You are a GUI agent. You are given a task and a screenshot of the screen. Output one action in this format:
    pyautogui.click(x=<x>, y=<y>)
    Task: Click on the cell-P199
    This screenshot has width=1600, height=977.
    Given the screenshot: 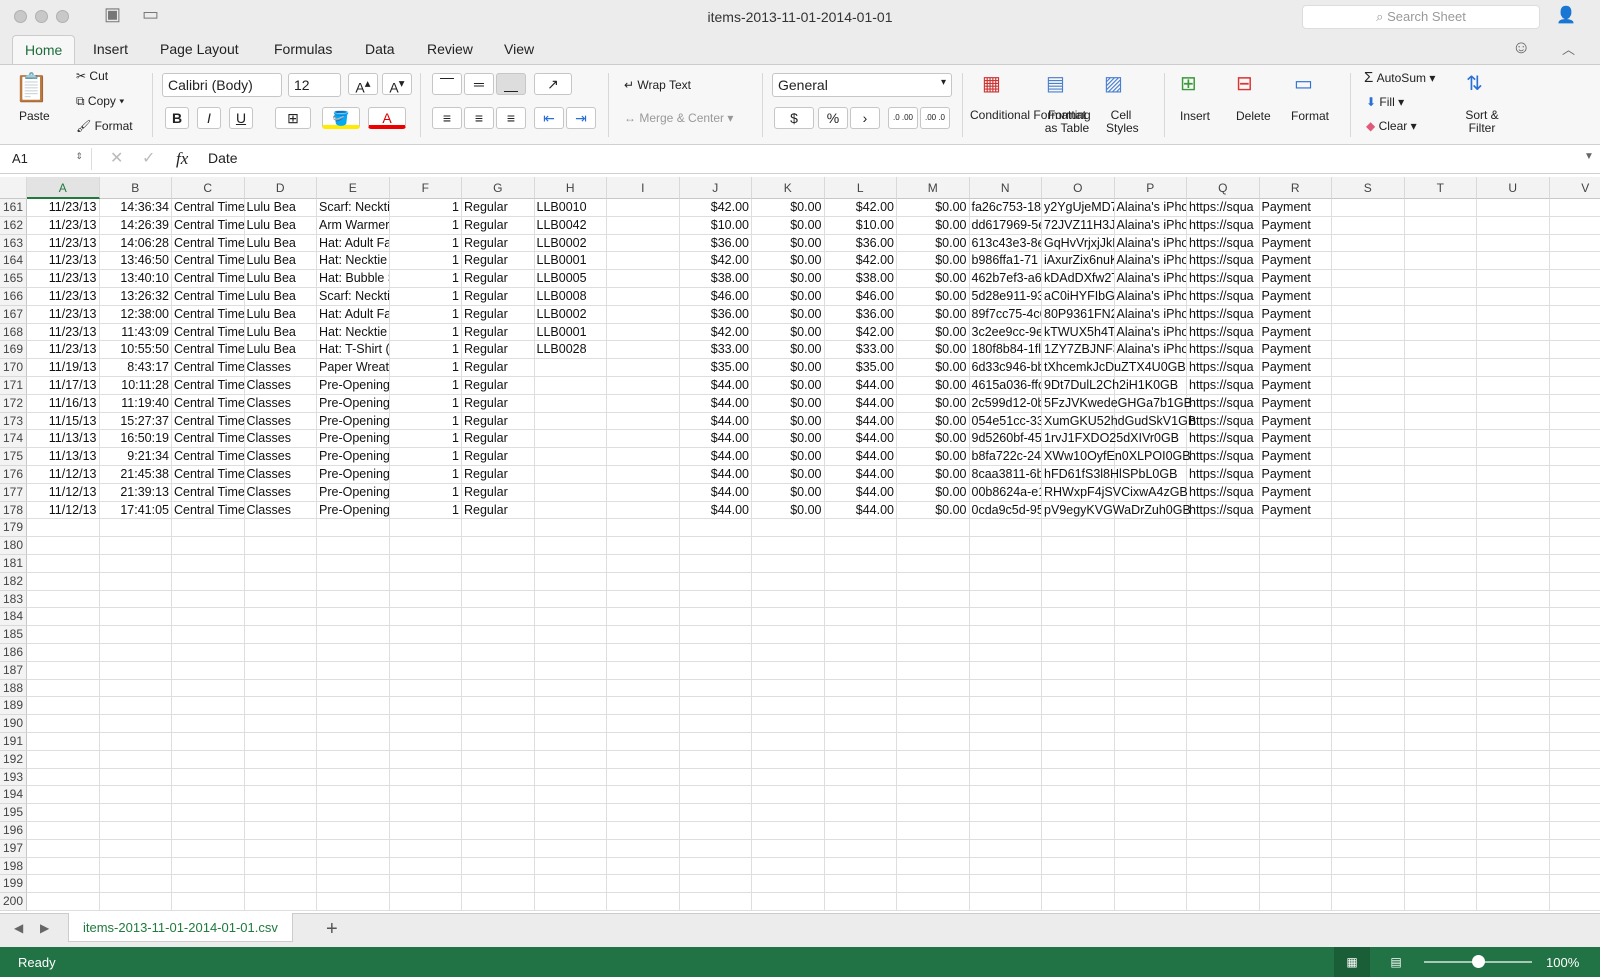 What is the action you would take?
    pyautogui.click(x=1150, y=884)
    